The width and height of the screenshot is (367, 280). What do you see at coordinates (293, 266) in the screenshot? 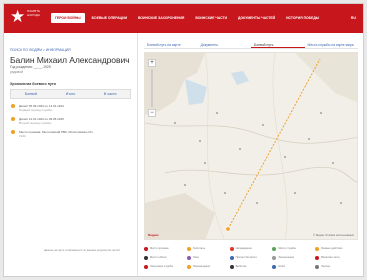
I see `legend-item: Штаб` at bounding box center [293, 266].